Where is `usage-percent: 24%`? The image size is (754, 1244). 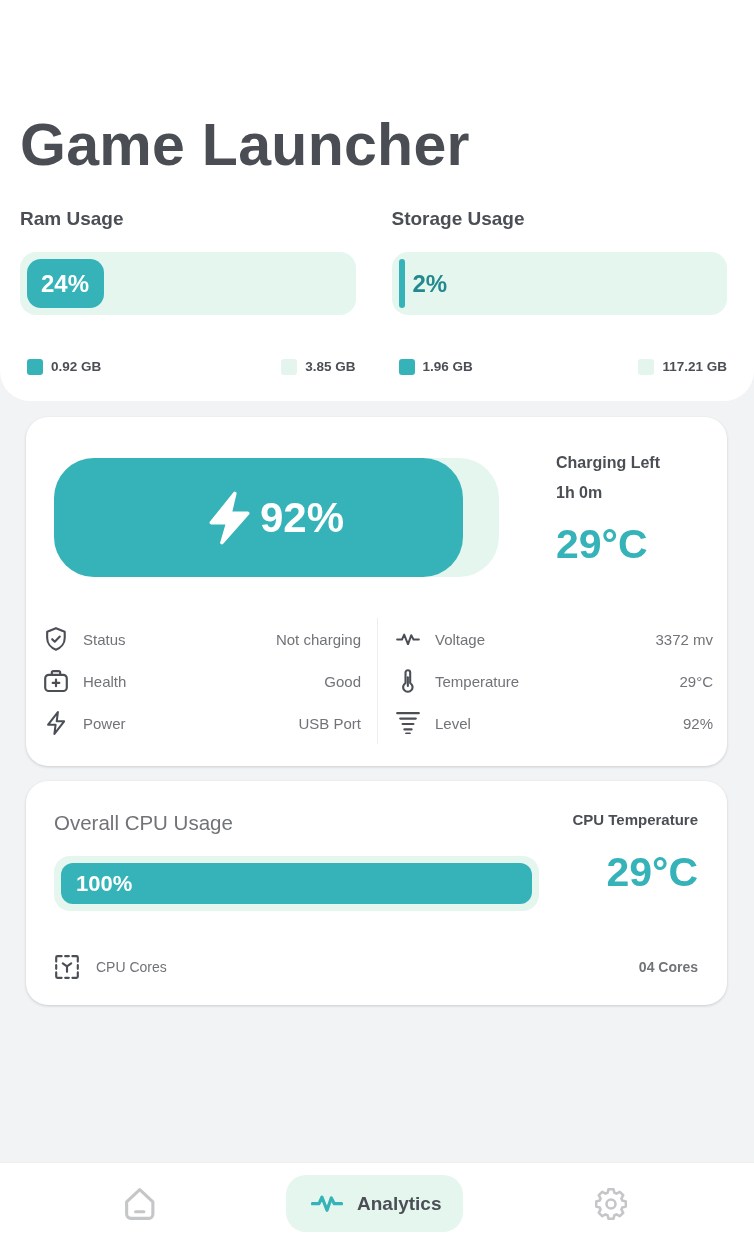 usage-percent: 24% is located at coordinates (65, 283).